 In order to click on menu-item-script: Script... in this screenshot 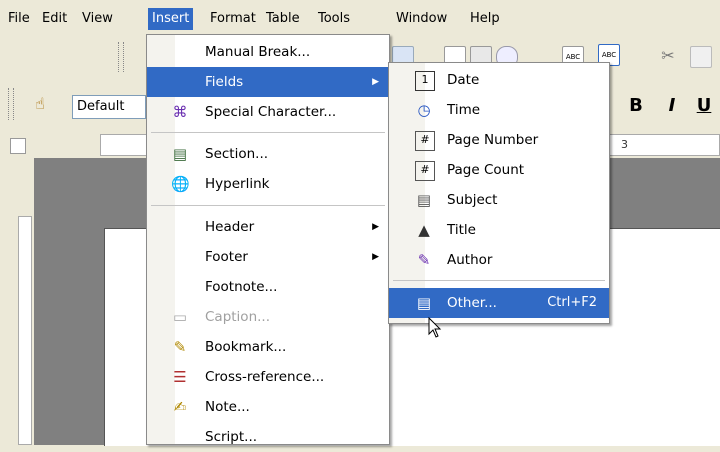, I will do `click(268, 437)`.